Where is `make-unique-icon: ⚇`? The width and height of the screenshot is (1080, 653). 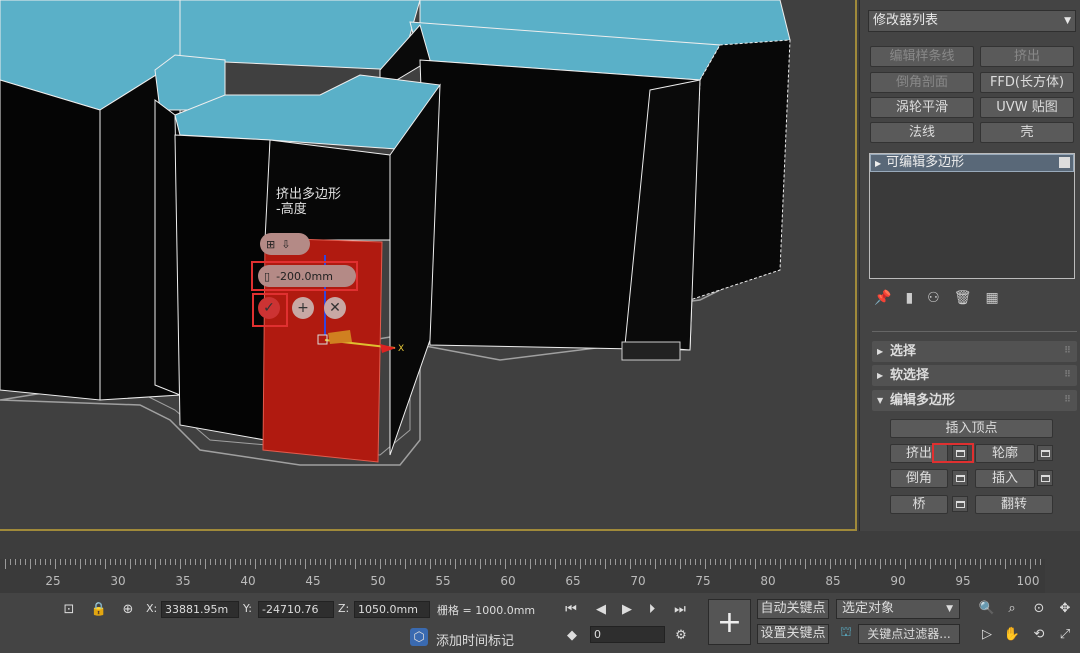
make-unique-icon: ⚇ is located at coordinates (933, 298).